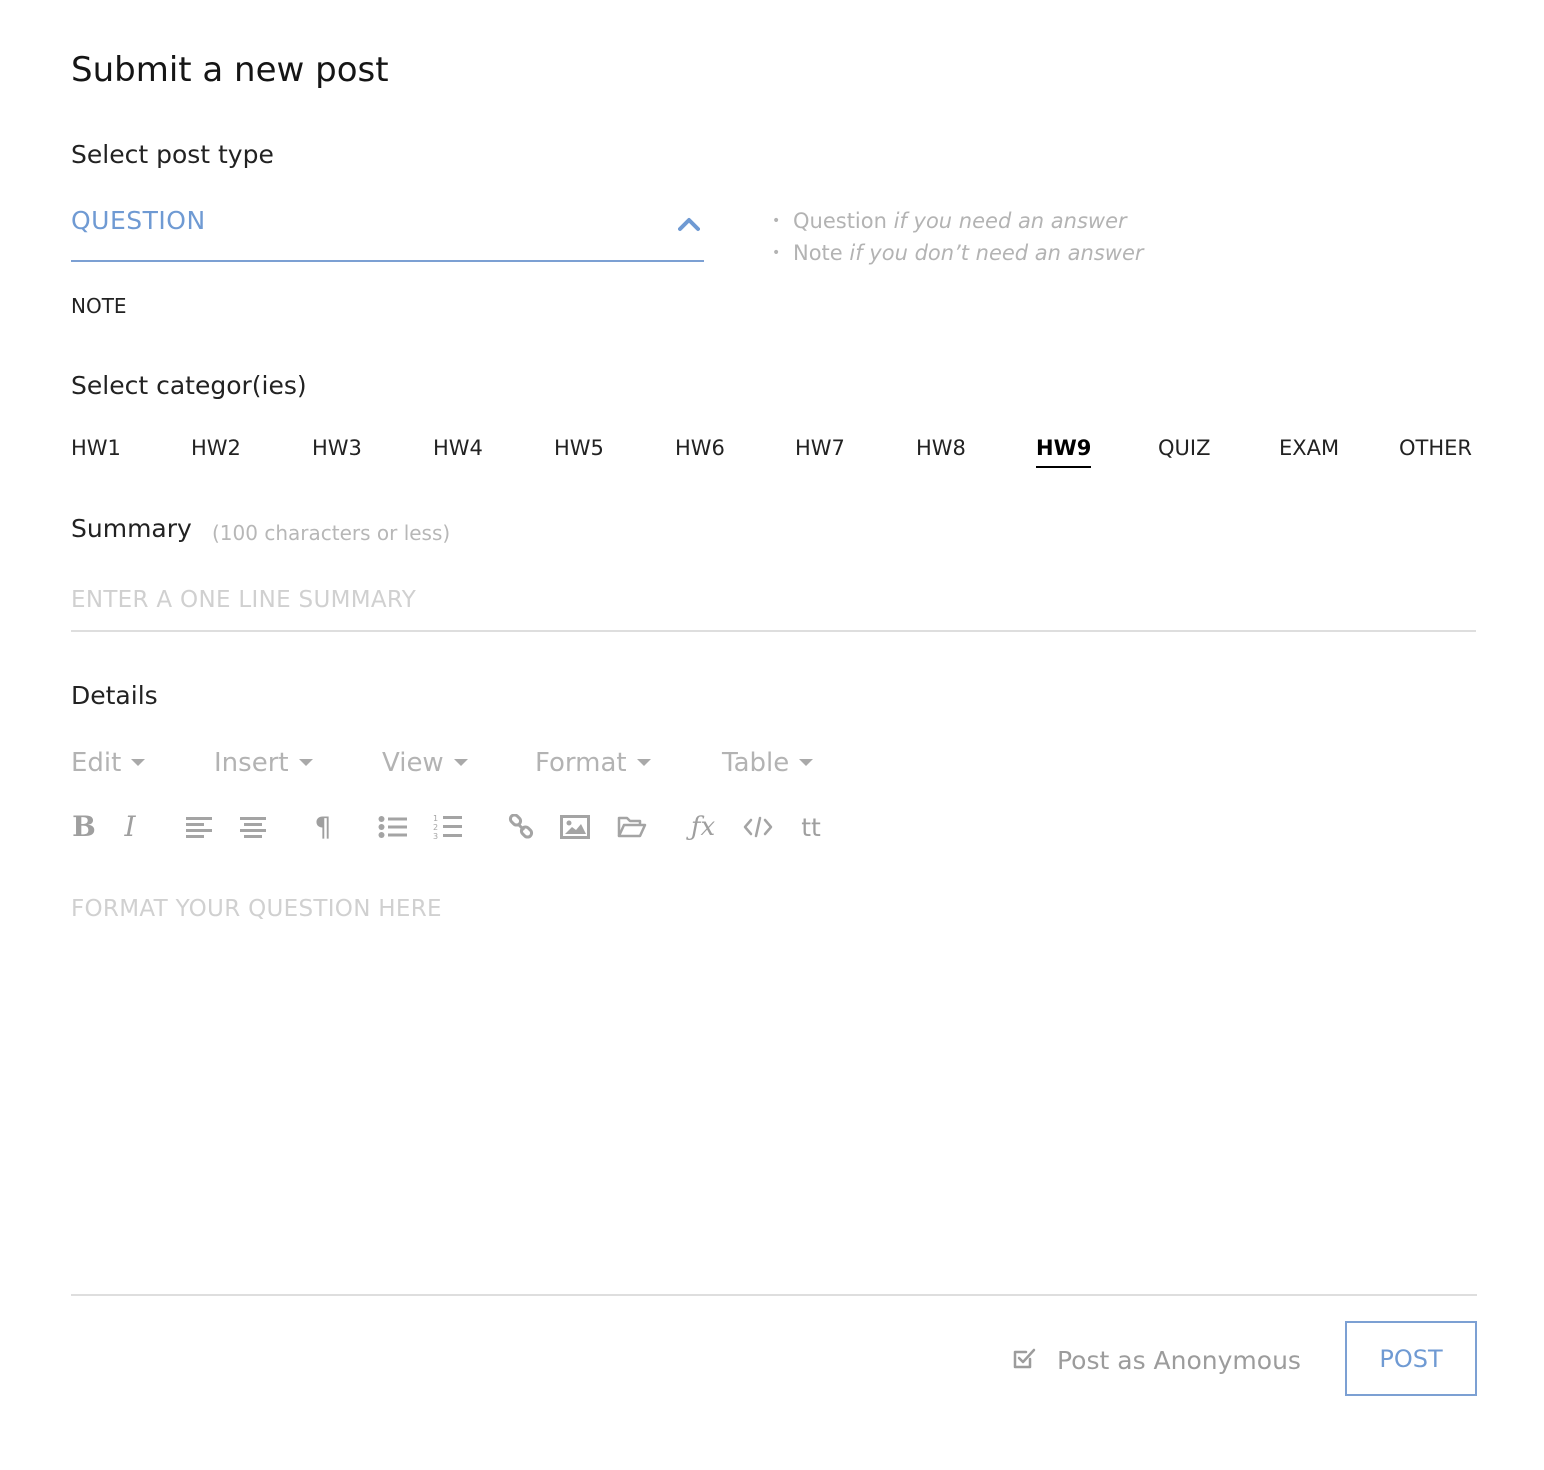 Image resolution: width=1544 pixels, height=1470 pixels. What do you see at coordinates (1435, 451) in the screenshot?
I see `category-other: OTHER` at bounding box center [1435, 451].